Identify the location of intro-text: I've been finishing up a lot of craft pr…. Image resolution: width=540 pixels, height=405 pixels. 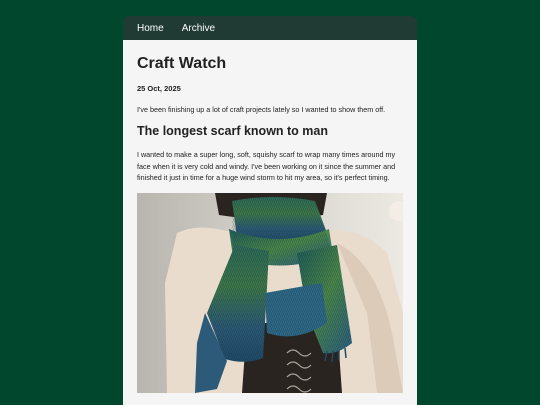
(261, 109).